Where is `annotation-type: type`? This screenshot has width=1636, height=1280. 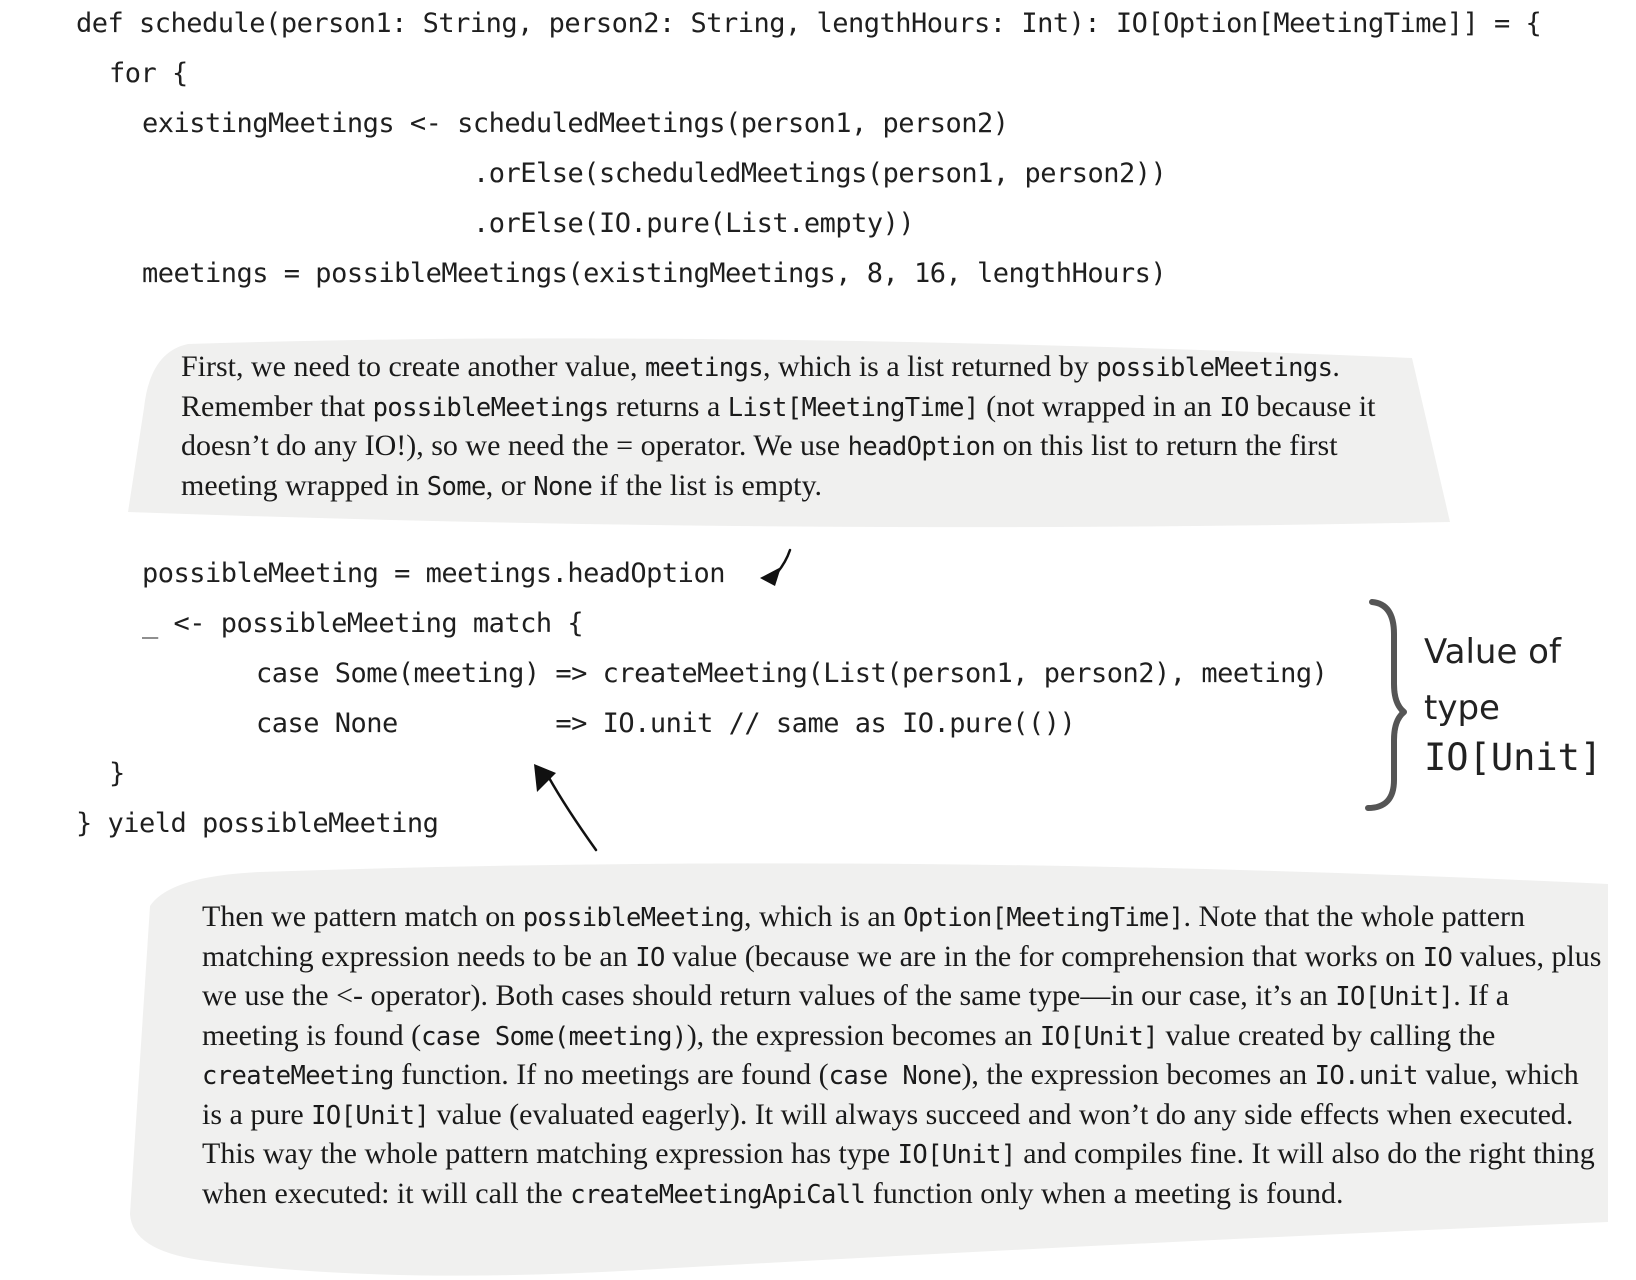 annotation-type: type is located at coordinates (1462, 708).